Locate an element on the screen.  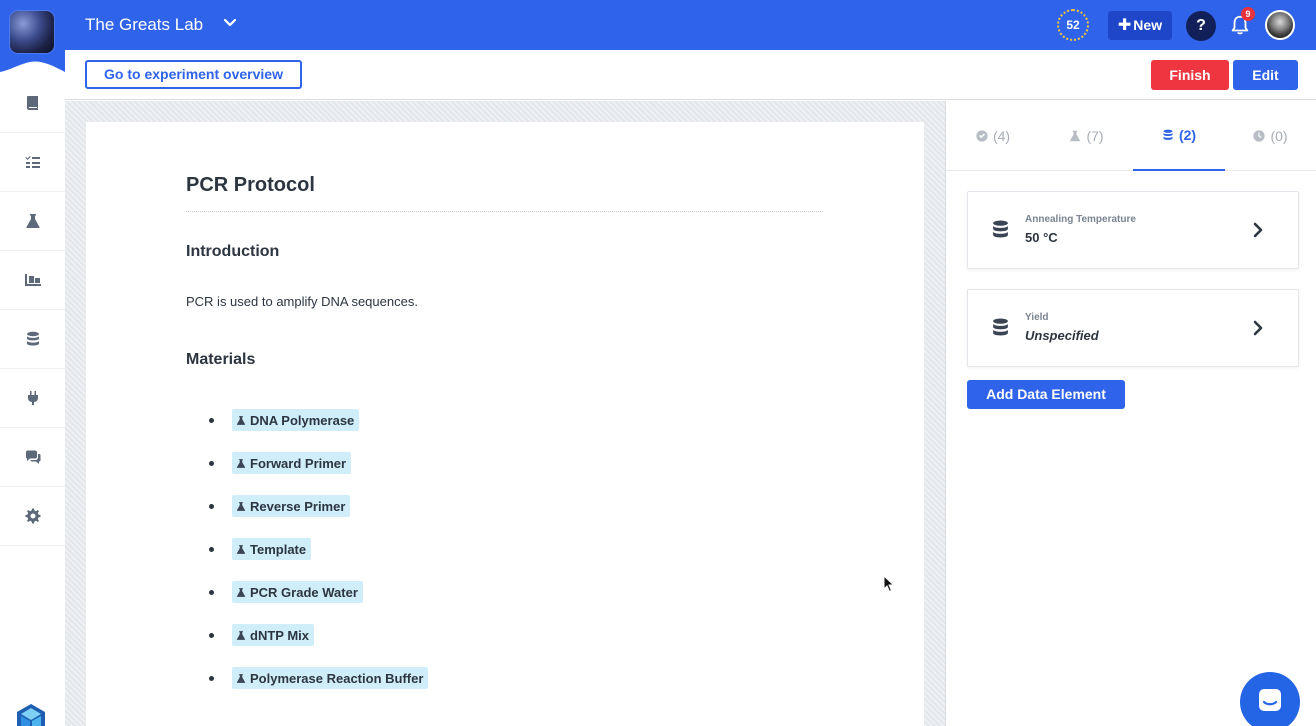
clock-icon is located at coordinates (1259, 136).